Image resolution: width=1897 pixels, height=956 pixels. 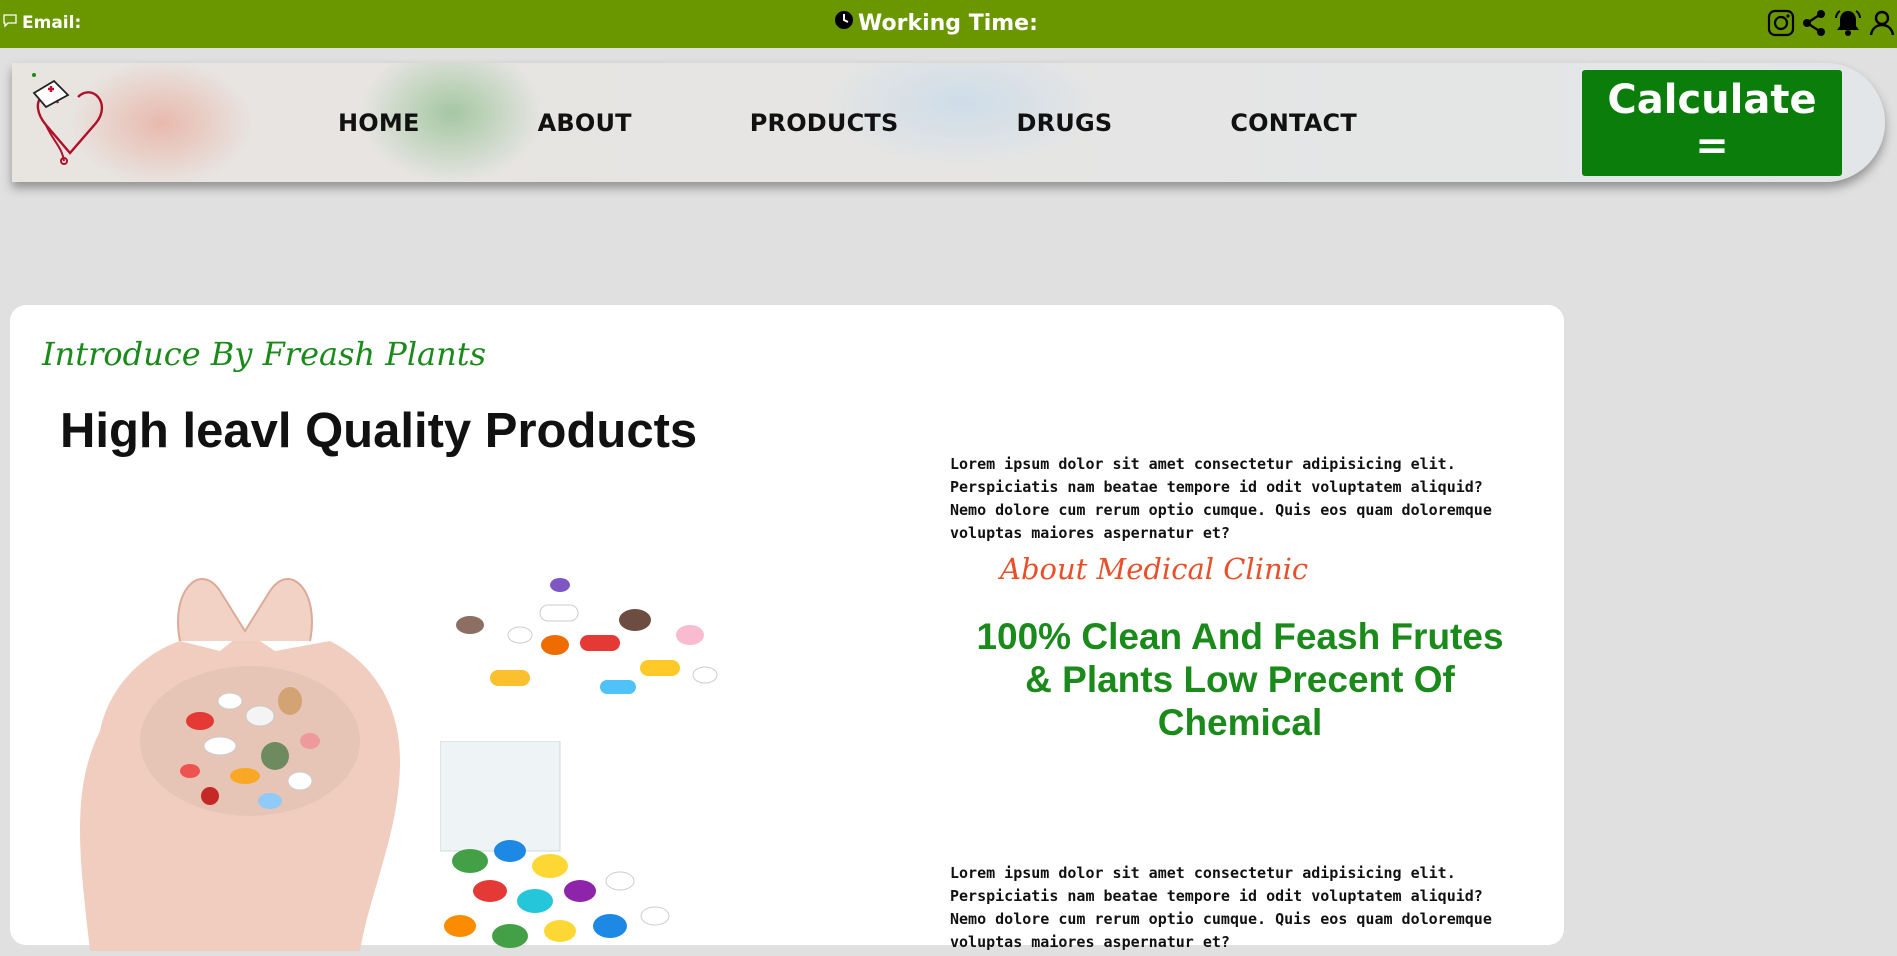 I want to click on intro-tagline: Introduce By Freash Plants, so click(x=264, y=354).